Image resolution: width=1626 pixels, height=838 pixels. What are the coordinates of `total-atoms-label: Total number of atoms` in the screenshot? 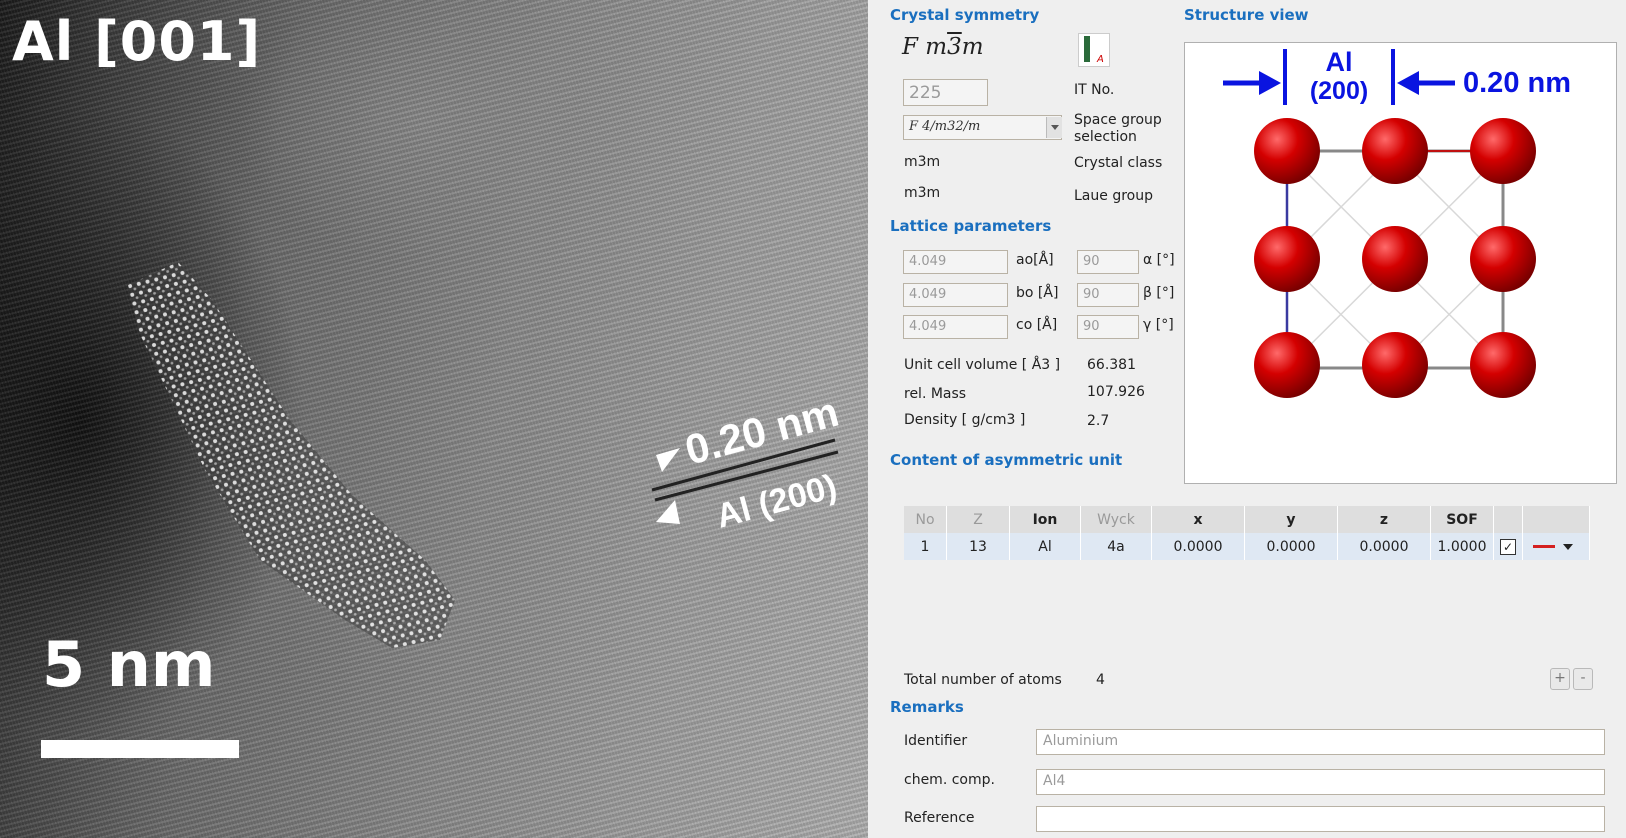 It's located at (983, 680).